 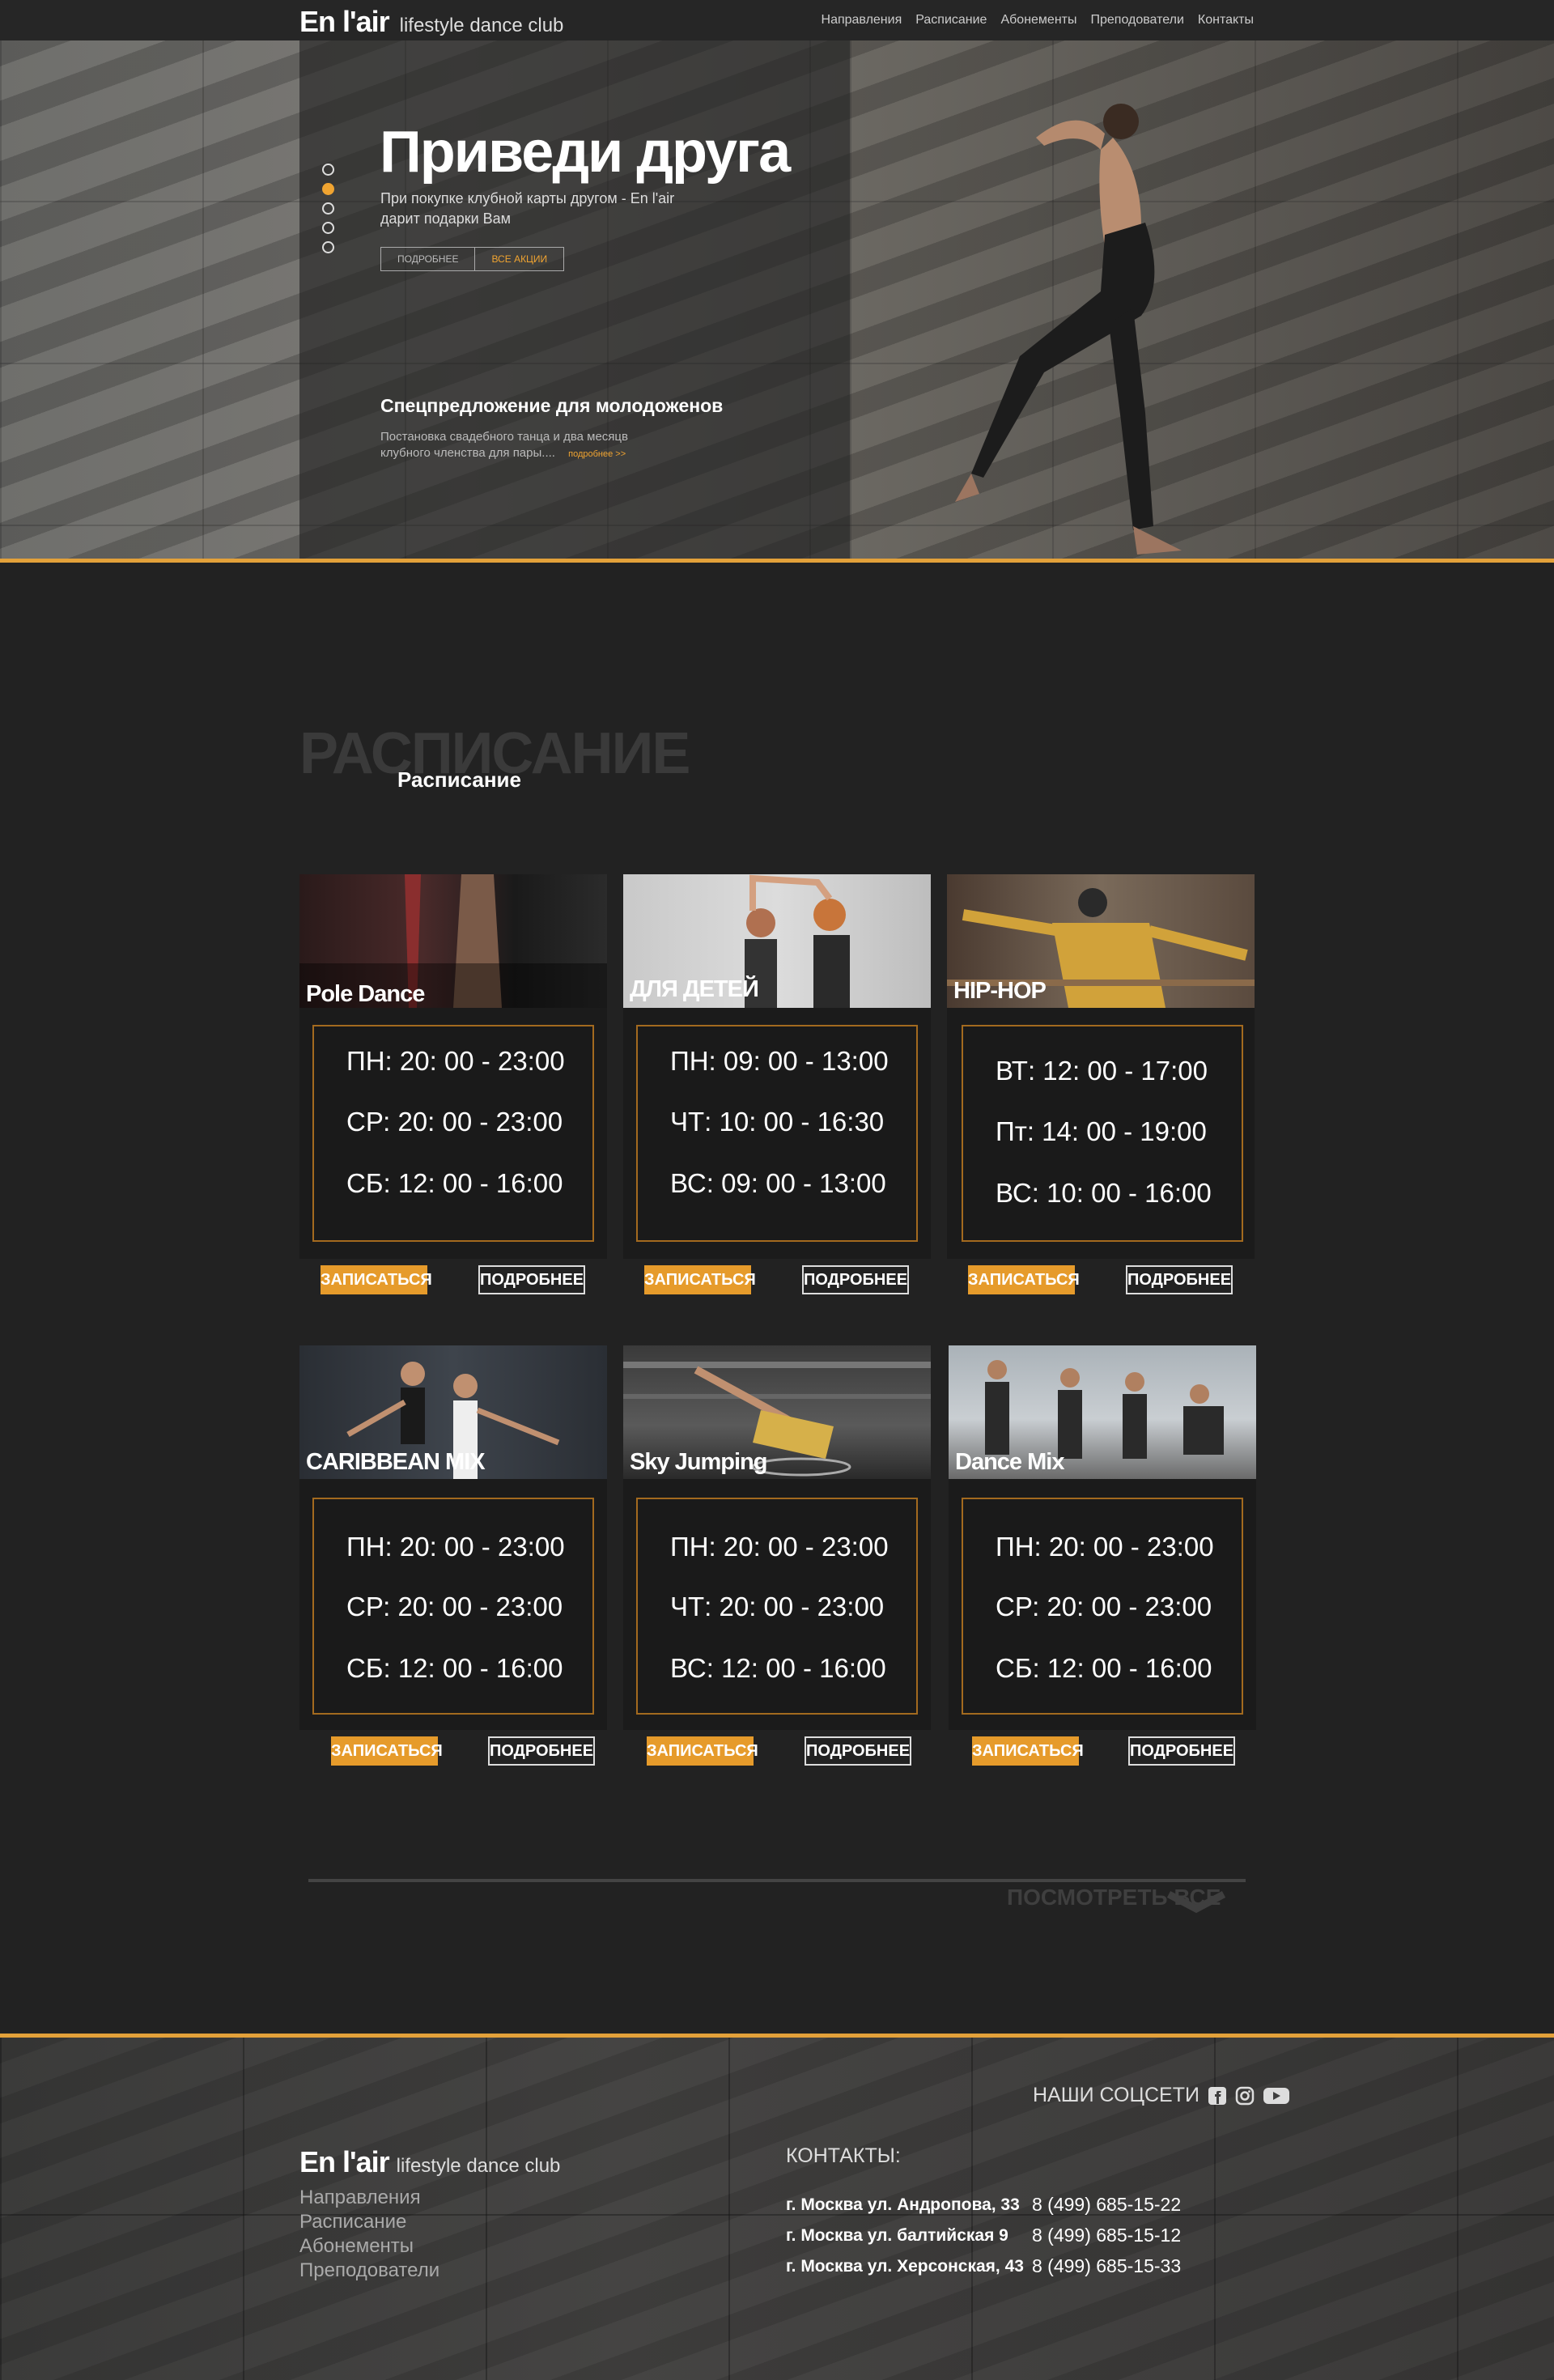 I want to click on nav-item-schedule: Расписание, so click(x=951, y=20).